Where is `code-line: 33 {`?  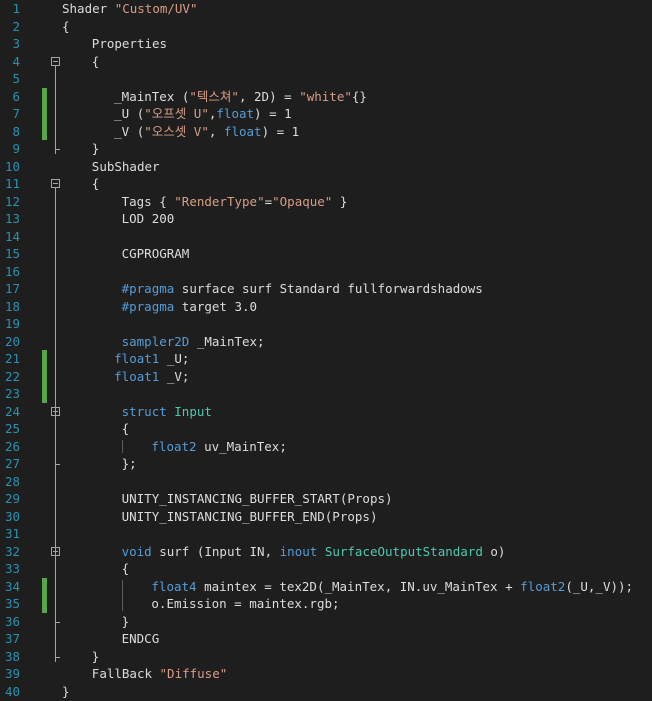 code-line: 33 { is located at coordinates (326, 569).